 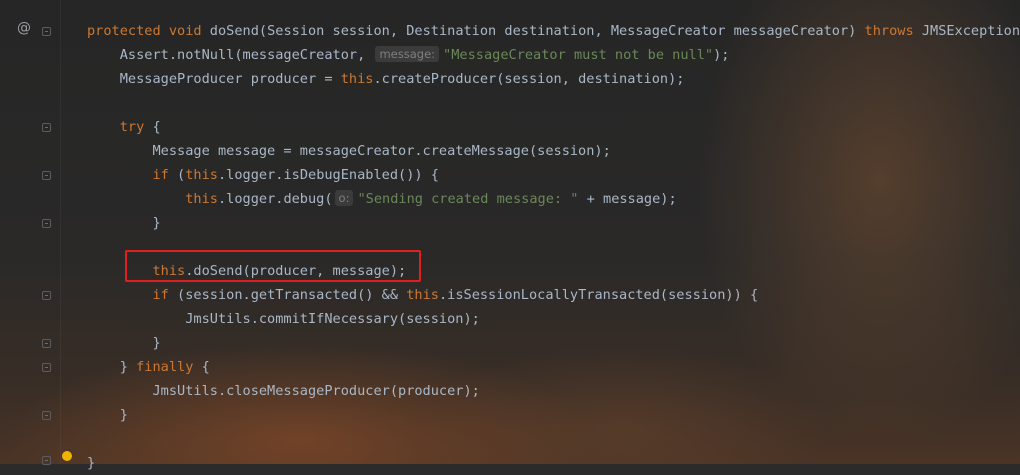 What do you see at coordinates (36, 232) in the screenshot?
I see `editor-gutter: @` at bounding box center [36, 232].